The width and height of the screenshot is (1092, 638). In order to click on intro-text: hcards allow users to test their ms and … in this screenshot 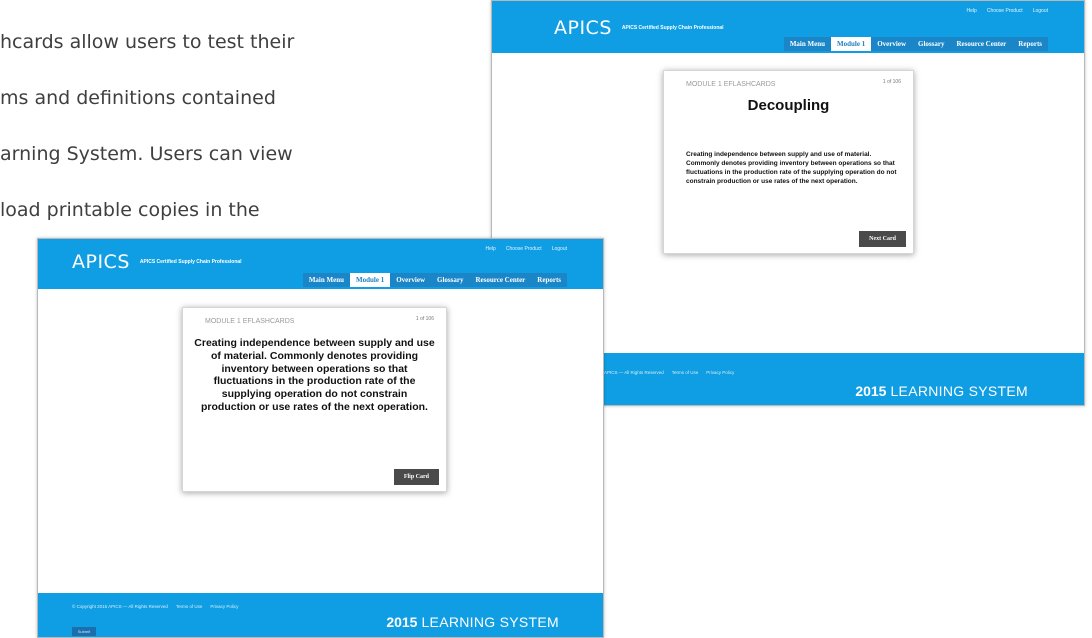, I will do `click(190, 126)`.